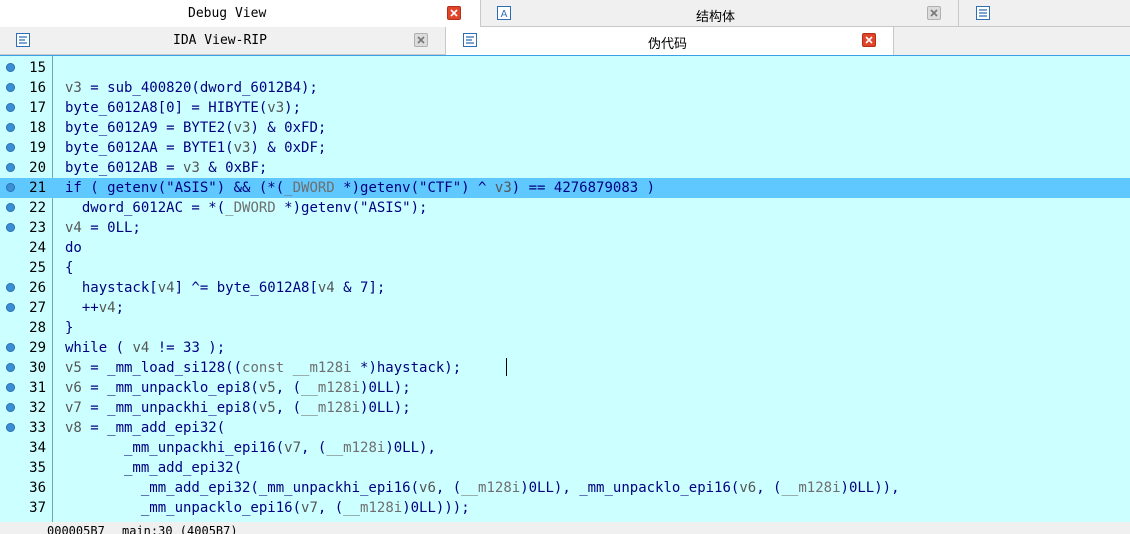  What do you see at coordinates (250, 448) in the screenshot?
I see `code-text: _mm_unpackhi_epi16(v7, (__m128i)0LL),` at bounding box center [250, 448].